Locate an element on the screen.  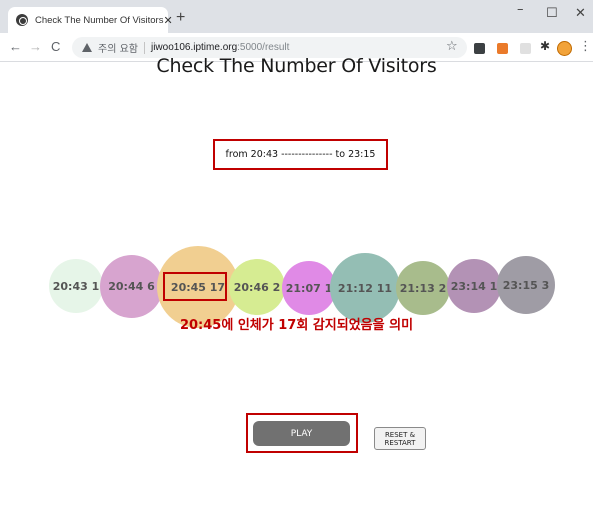
visitor-bubble: 23:14 1 is located at coordinates (474, 286).